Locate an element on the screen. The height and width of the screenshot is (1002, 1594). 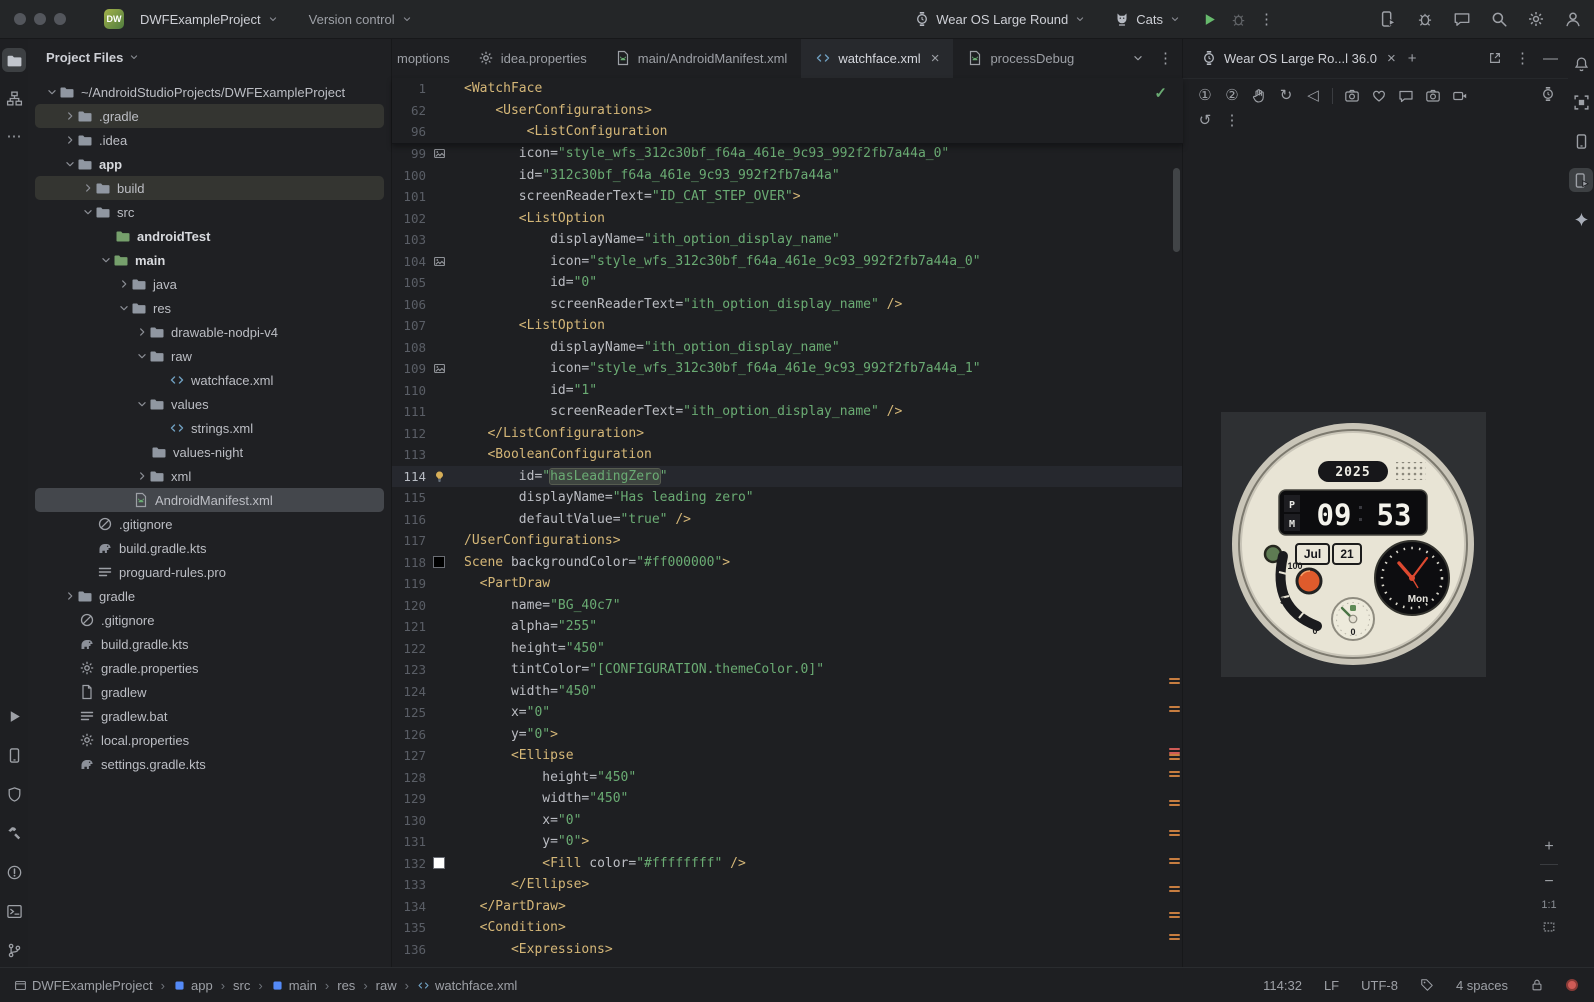
zoom-fit-icon is located at coordinates (1549, 927).